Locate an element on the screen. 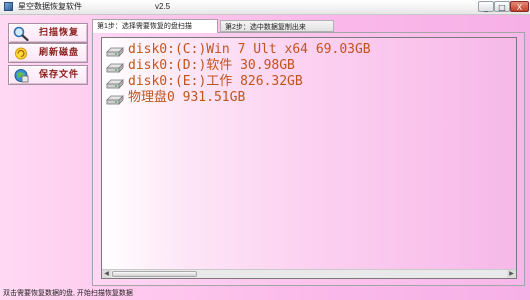 The image size is (530, 300). minimize-button: _ is located at coordinates (486, 6).